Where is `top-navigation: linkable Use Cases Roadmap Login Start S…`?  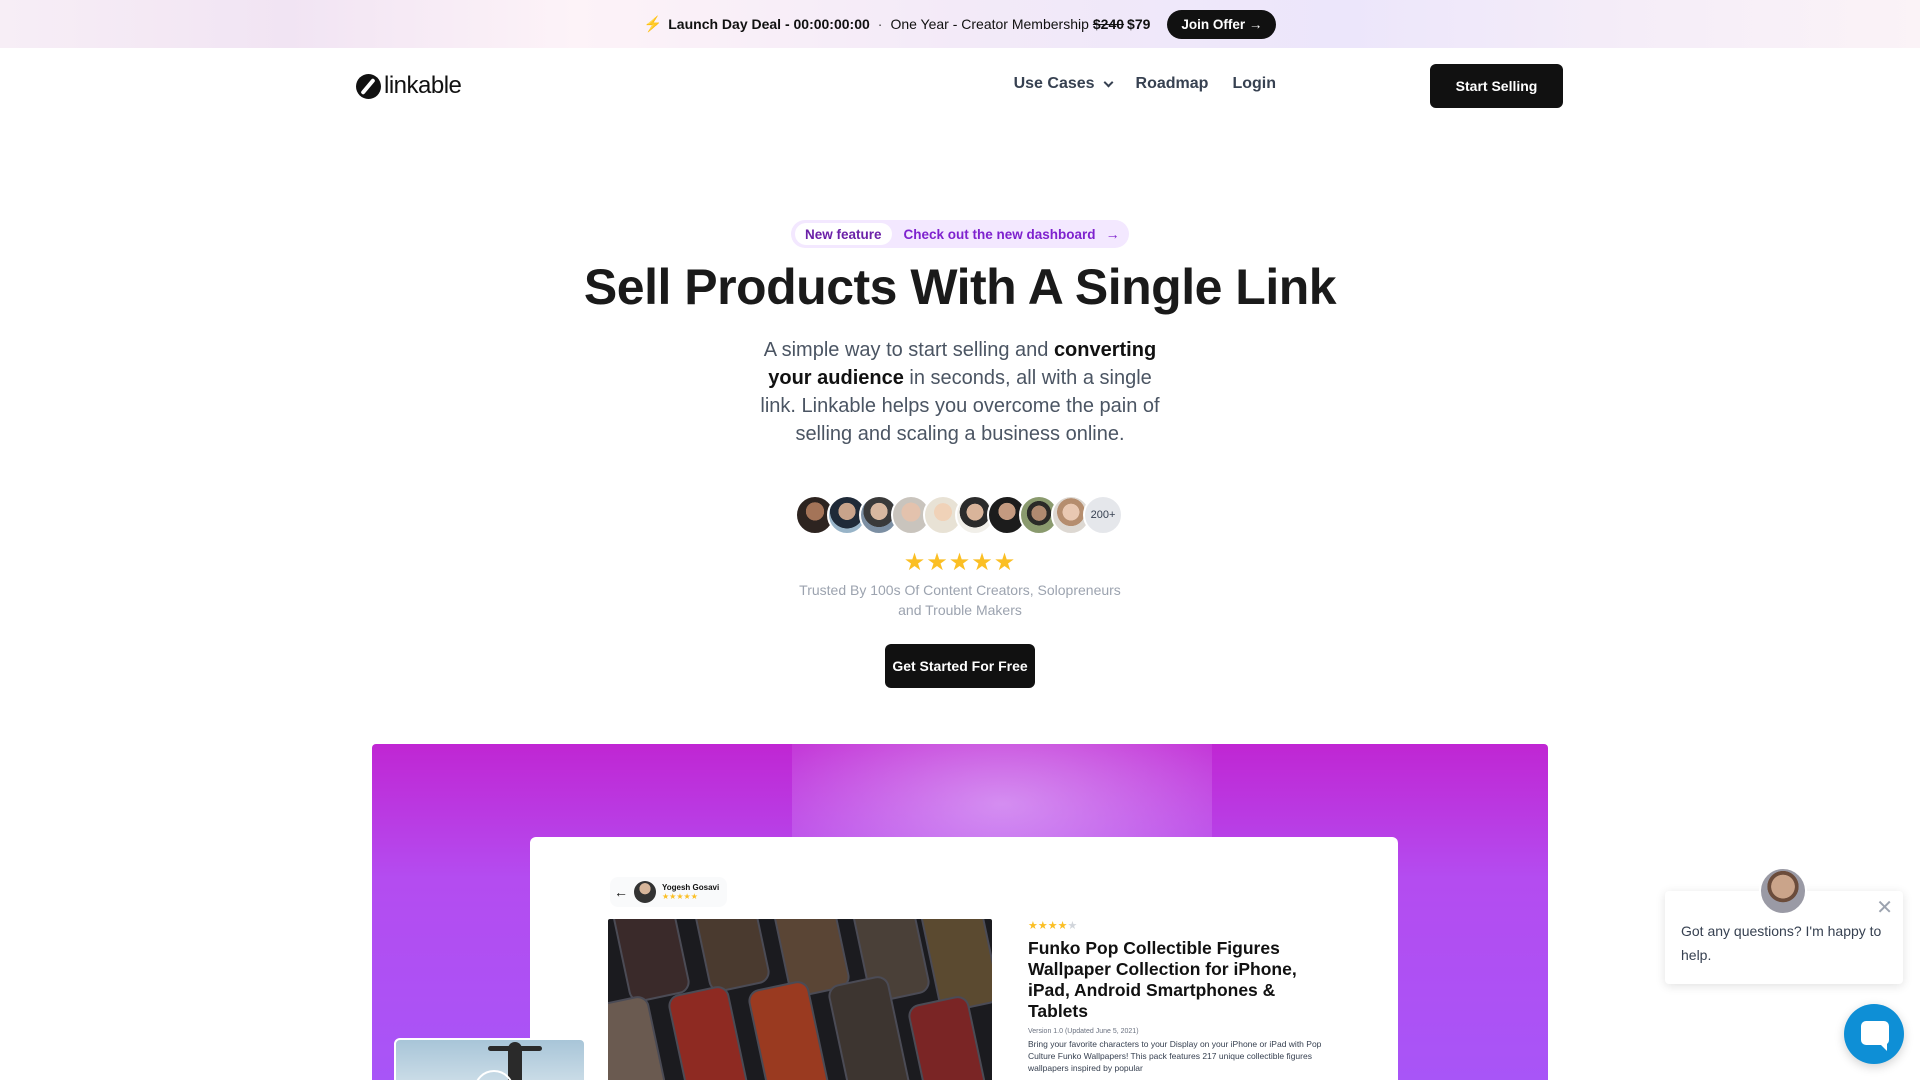 top-navigation: linkable Use Cases Roadmap Login Start S… is located at coordinates (960, 85).